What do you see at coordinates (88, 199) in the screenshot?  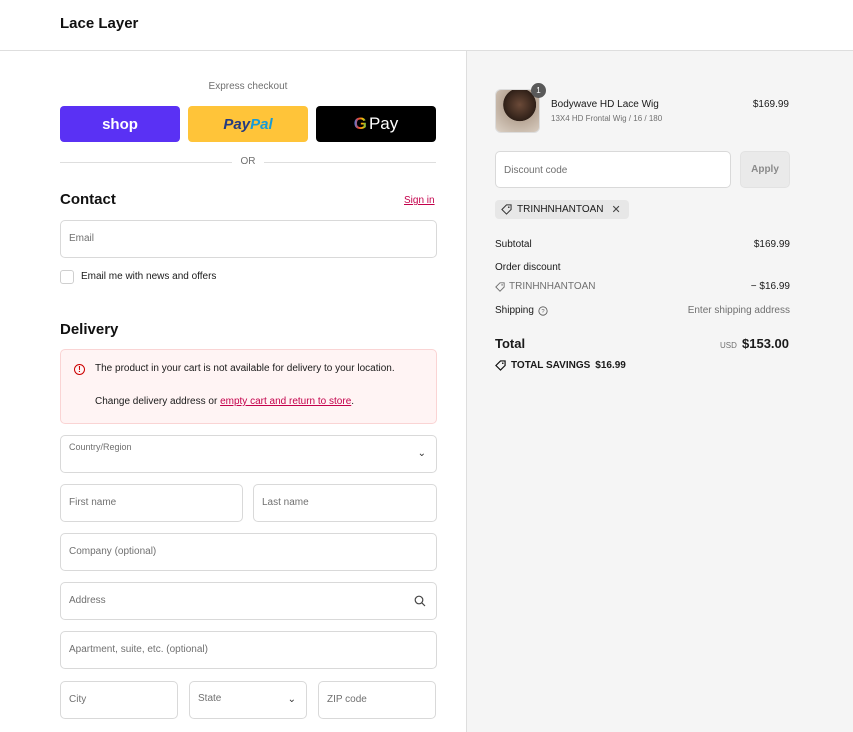 I see `contact-heading: Contact` at bounding box center [88, 199].